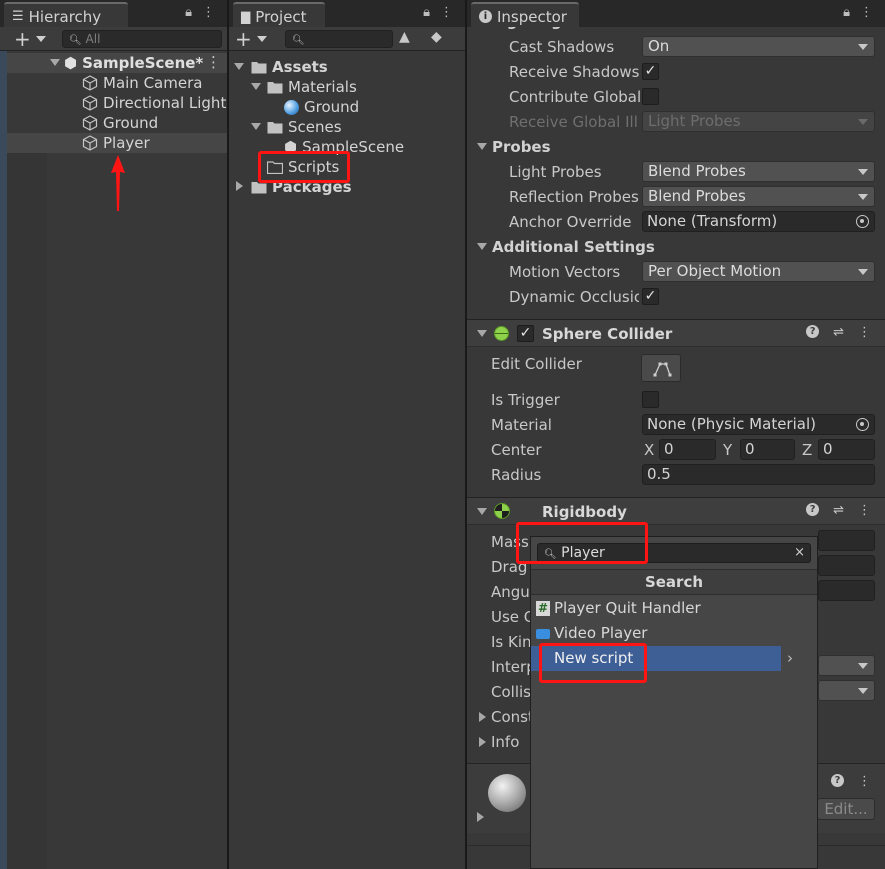 The height and width of the screenshot is (869, 885). Describe the element at coordinates (126, 143) in the screenshot. I see `item-label: Player` at that location.